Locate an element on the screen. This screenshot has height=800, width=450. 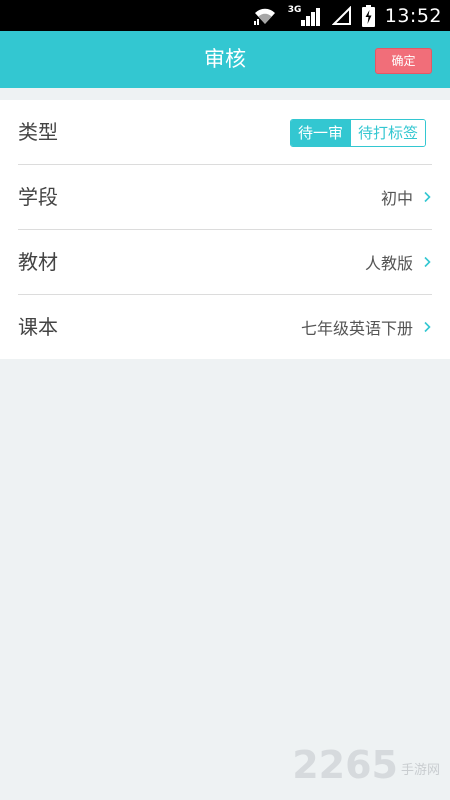
status-bar: 3G 13:52 is located at coordinates (225, 15).